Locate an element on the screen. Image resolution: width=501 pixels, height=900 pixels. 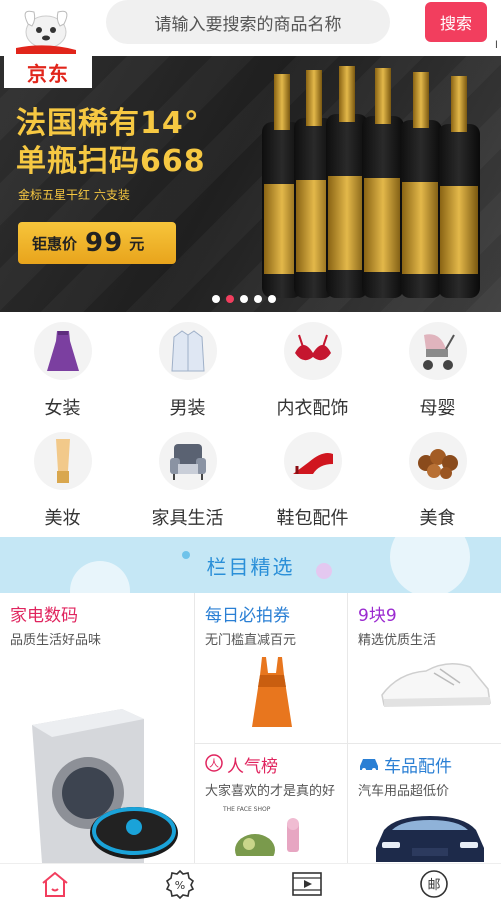
category-food: 美食 is located at coordinates (437, 477).